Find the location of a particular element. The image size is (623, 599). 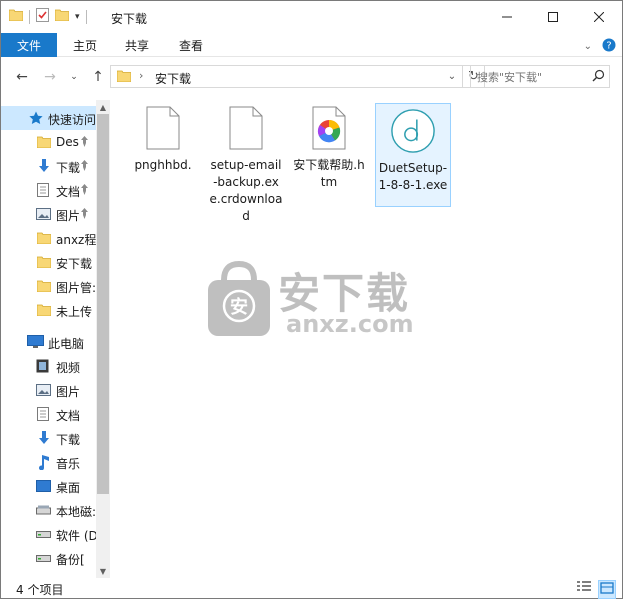

music-icon is located at coordinates (44, 462).